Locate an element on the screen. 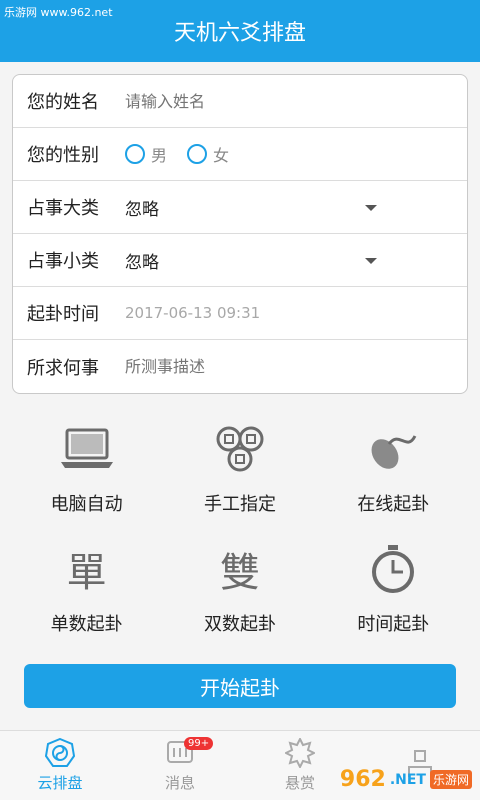 This screenshot has height=800, width=480. gender-male-label: 男 is located at coordinates (159, 155).